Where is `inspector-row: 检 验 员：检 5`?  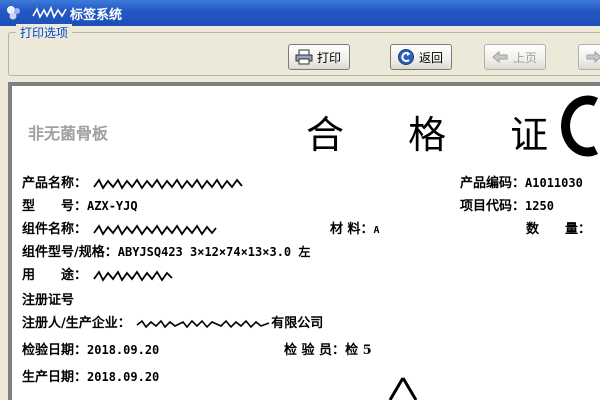 inspector-row: 检 验 员：检 5 is located at coordinates (328, 348).